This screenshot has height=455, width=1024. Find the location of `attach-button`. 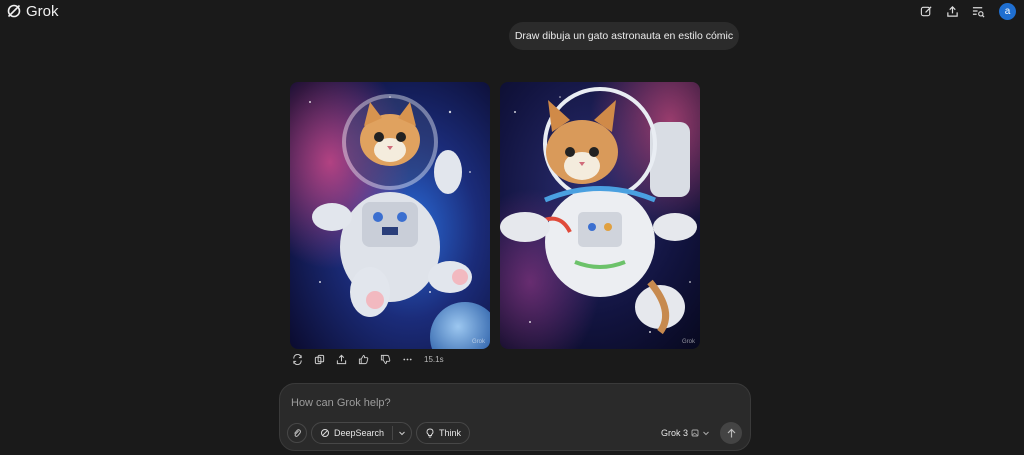

attach-button is located at coordinates (297, 433).